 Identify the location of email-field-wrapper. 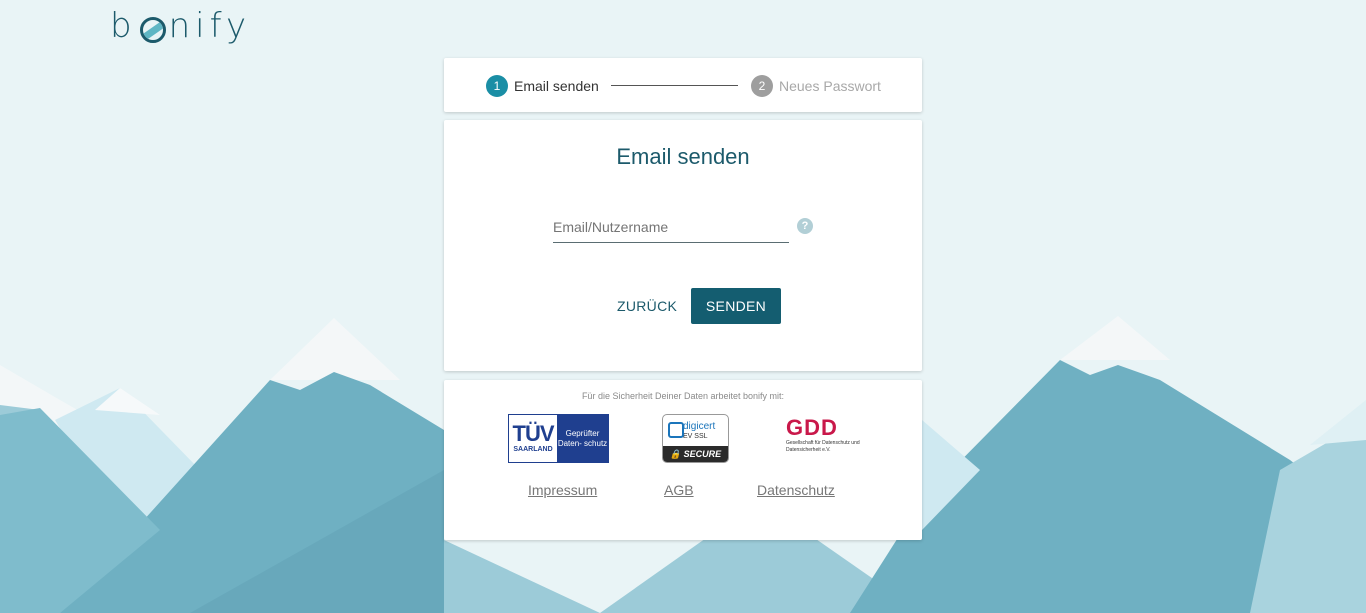
(671, 228).